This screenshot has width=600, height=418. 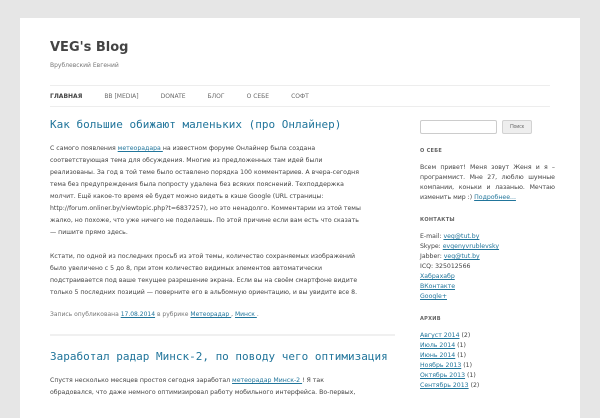 I want to click on widget-title: АРХИВ, so click(x=430, y=319).